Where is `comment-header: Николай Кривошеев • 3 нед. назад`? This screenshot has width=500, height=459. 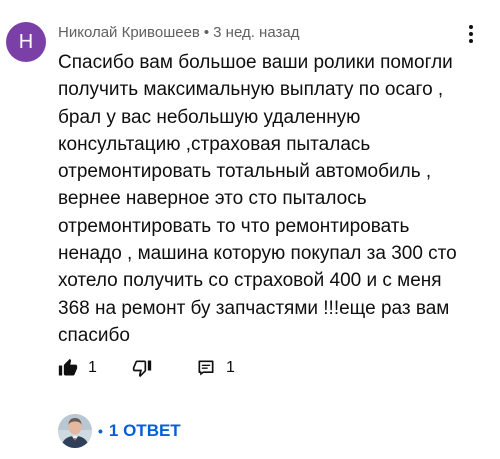
comment-header: Николай Кривошеев • 3 нед. назад is located at coordinates (178, 32).